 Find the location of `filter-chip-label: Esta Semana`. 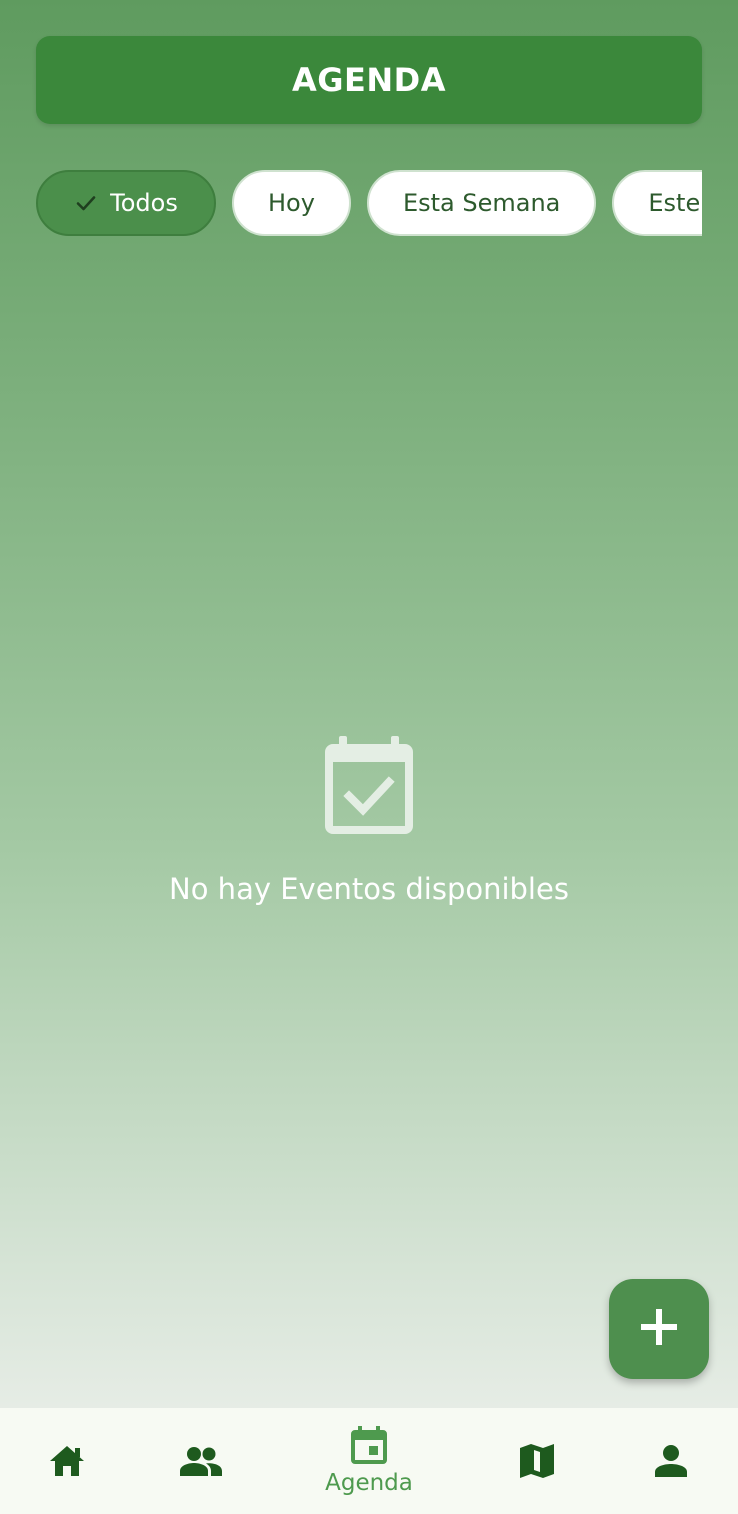

filter-chip-label: Esta Semana is located at coordinates (481, 203).